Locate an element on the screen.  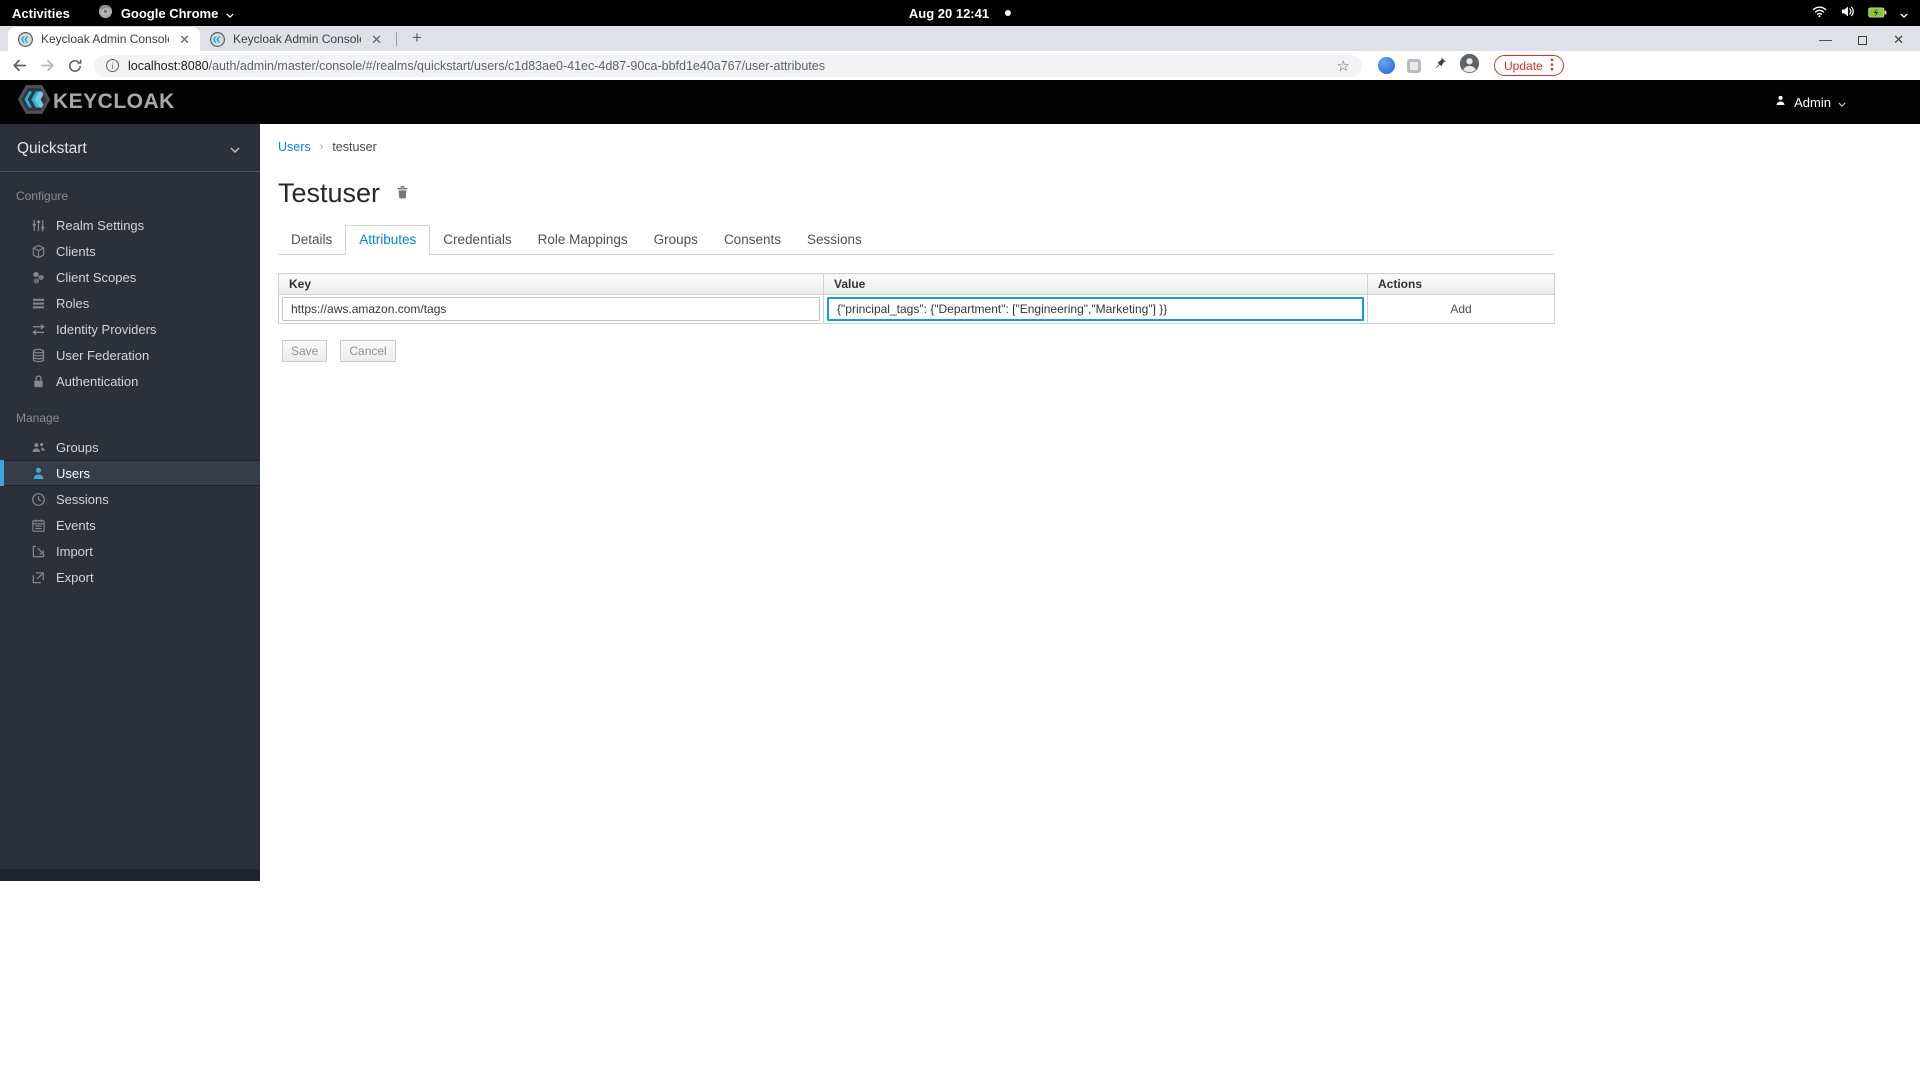
breadcrumb-users-link: Users is located at coordinates (294, 147).